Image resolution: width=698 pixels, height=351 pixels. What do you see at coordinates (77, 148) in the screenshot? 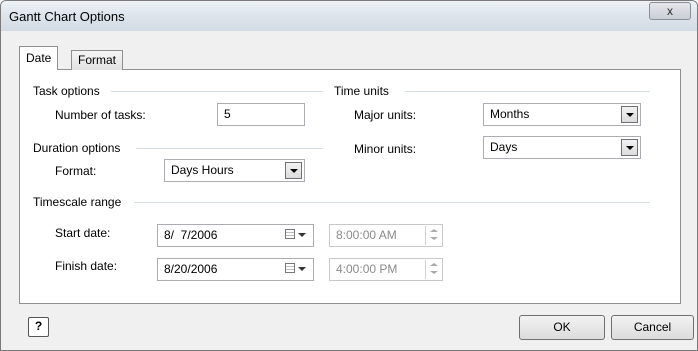
I see `duration-options-heading: Duration options` at bounding box center [77, 148].